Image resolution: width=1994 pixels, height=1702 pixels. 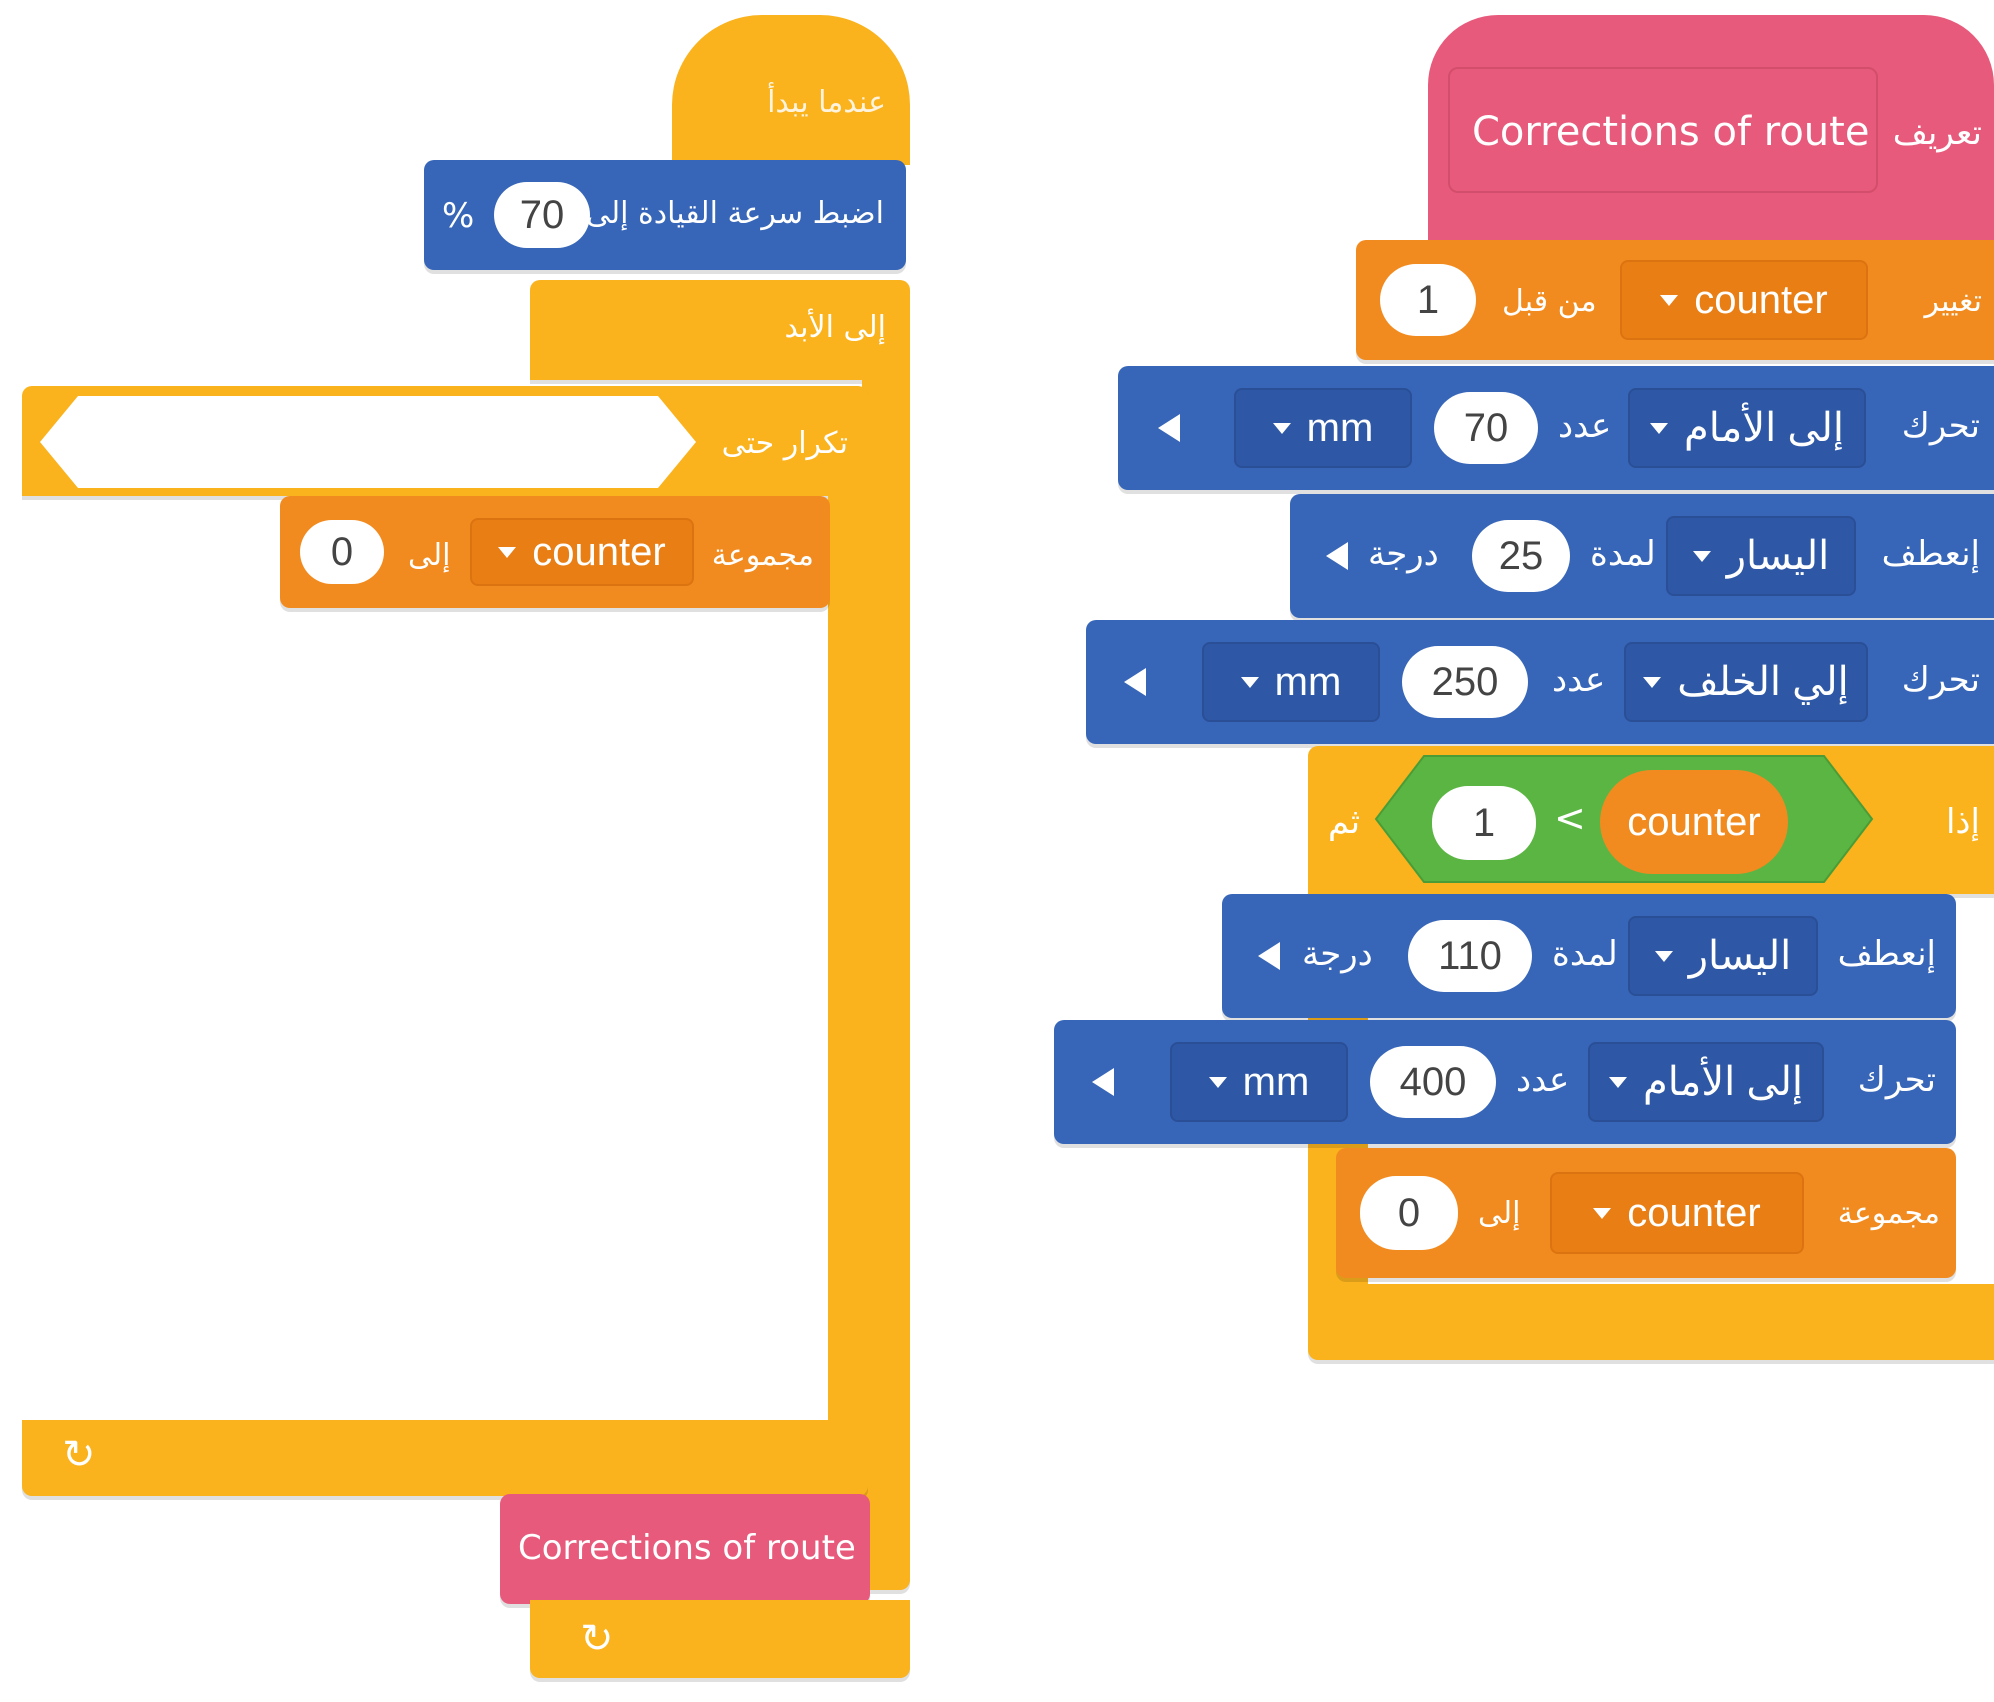 What do you see at coordinates (1763, 682) in the screenshot?
I see `move-direction: إلي الخلف` at bounding box center [1763, 682].